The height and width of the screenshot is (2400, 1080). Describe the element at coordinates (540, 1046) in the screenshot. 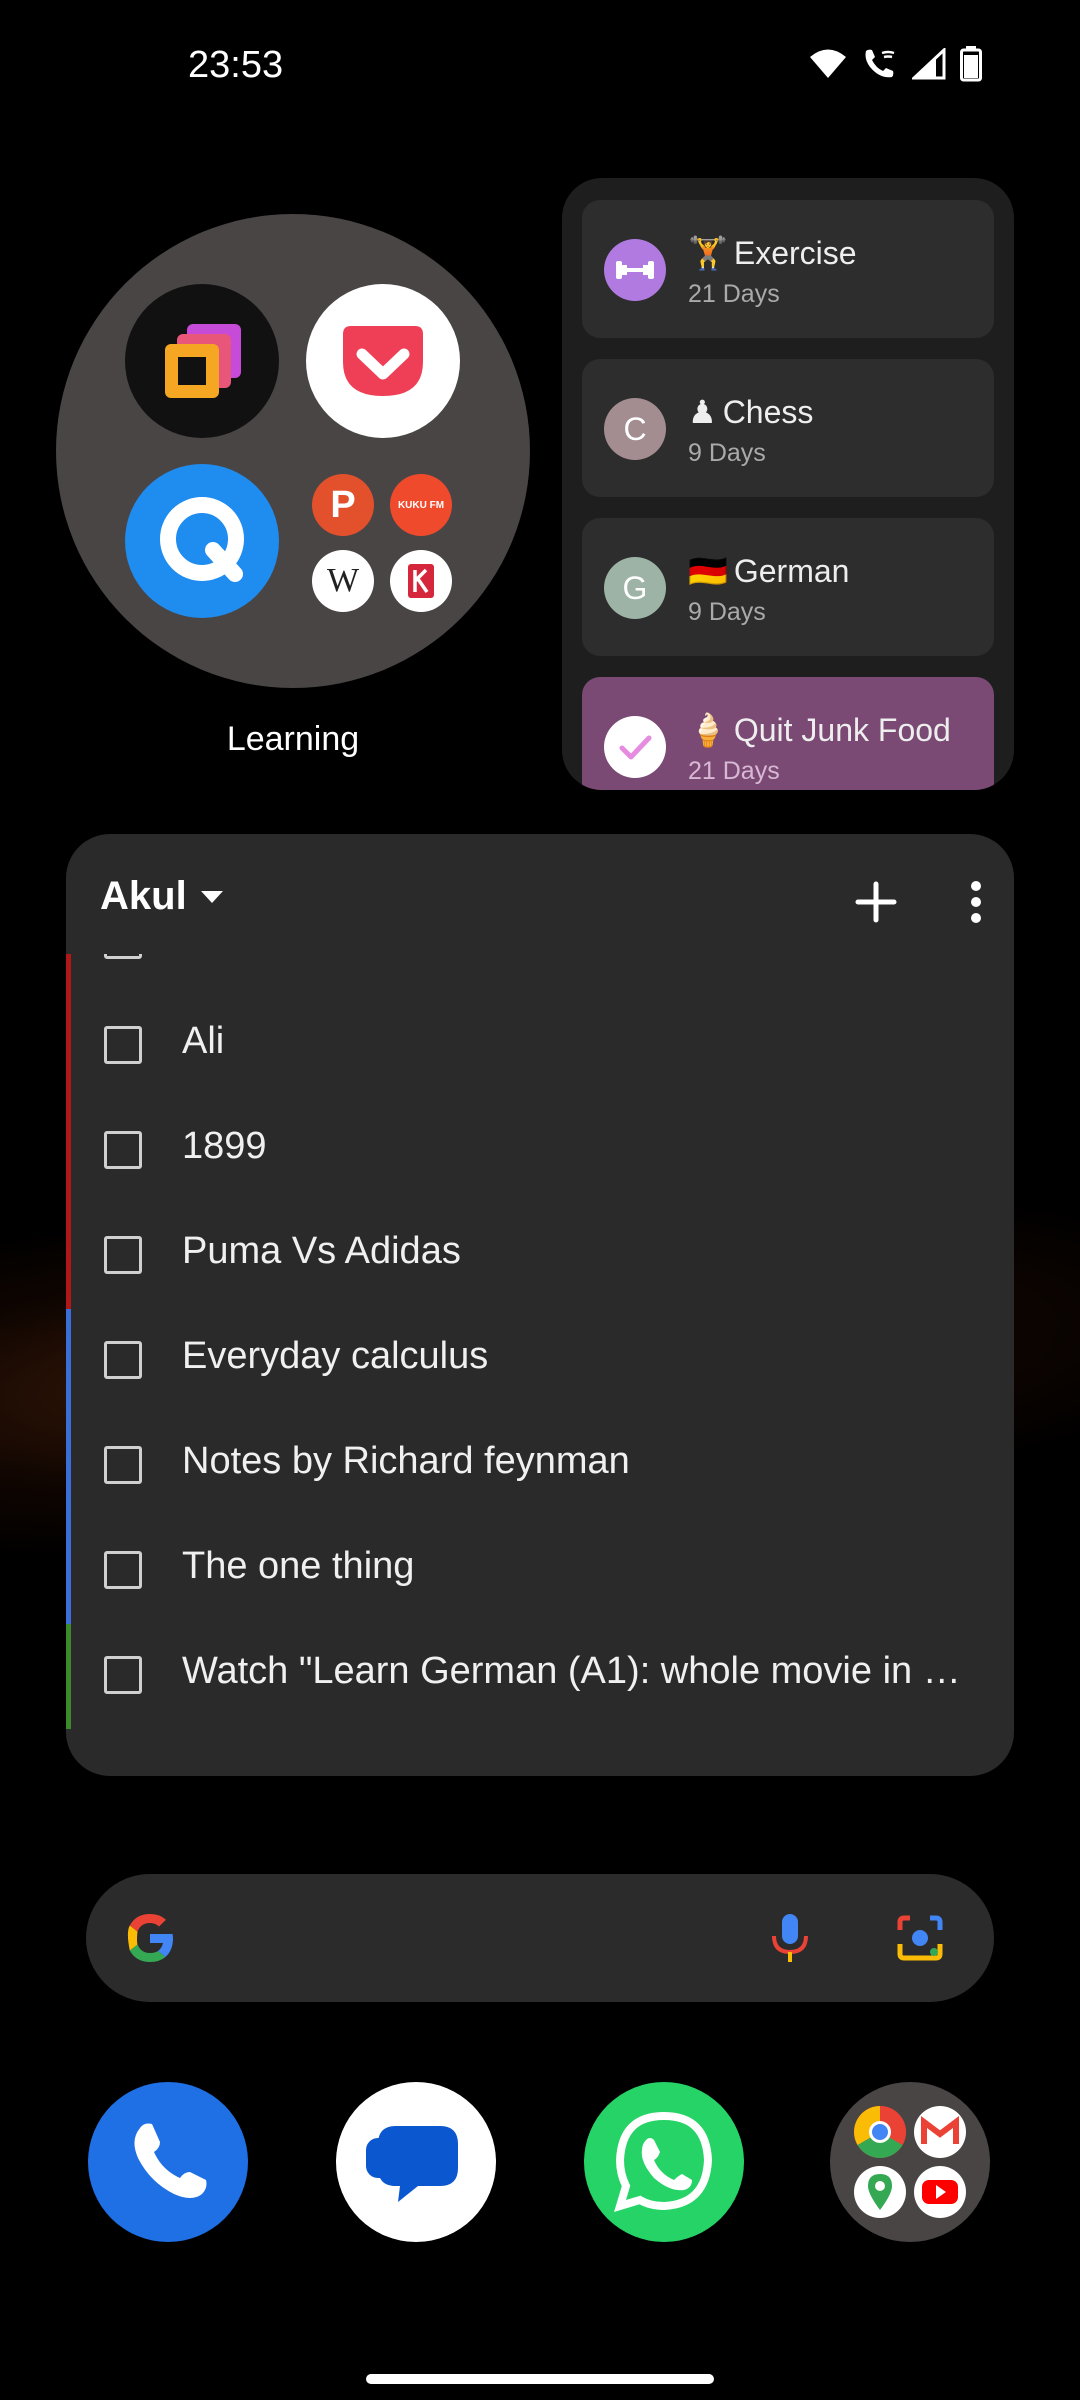

I see `task-row: Ali` at that location.